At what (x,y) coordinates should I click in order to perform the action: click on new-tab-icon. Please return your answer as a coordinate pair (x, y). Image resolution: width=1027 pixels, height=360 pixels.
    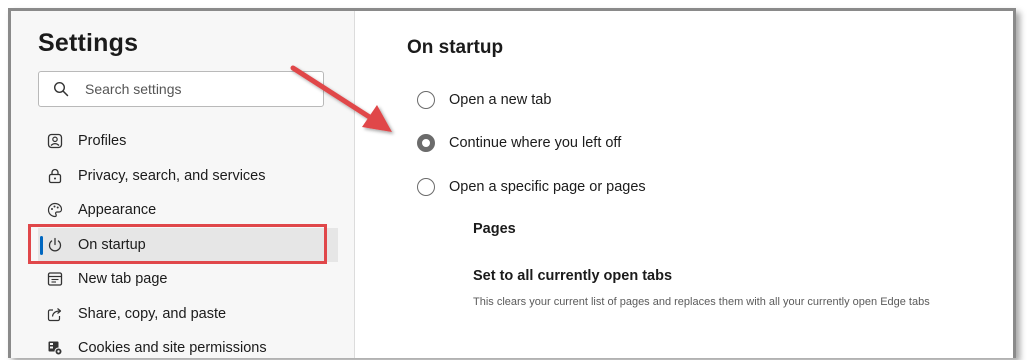
    Looking at the image, I should click on (55, 279).